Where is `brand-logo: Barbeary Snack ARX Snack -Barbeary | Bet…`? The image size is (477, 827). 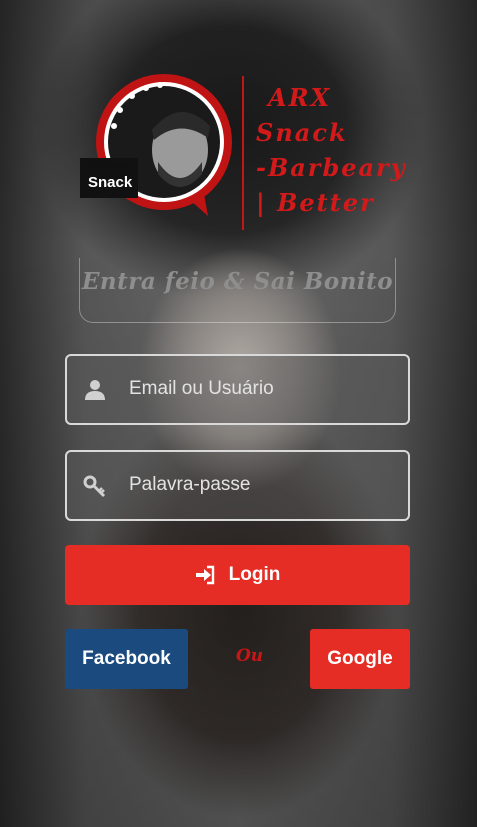
brand-logo: Barbeary Snack ARX Snack -Barbeary | Bet… is located at coordinates (242, 150).